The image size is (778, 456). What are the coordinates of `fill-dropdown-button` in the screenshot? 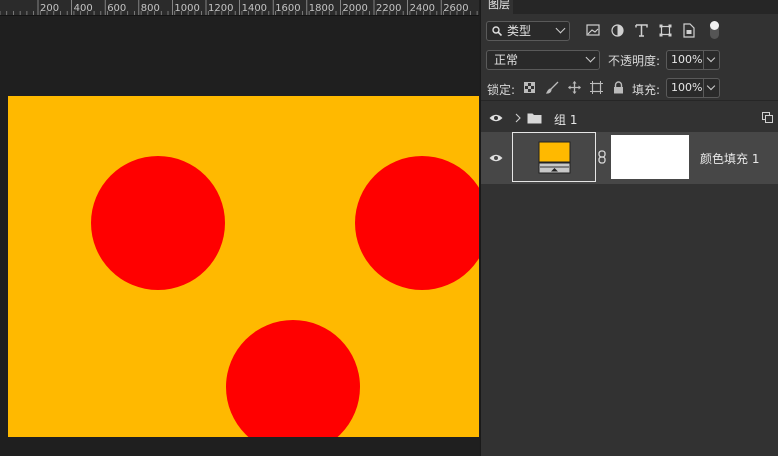 It's located at (712, 88).